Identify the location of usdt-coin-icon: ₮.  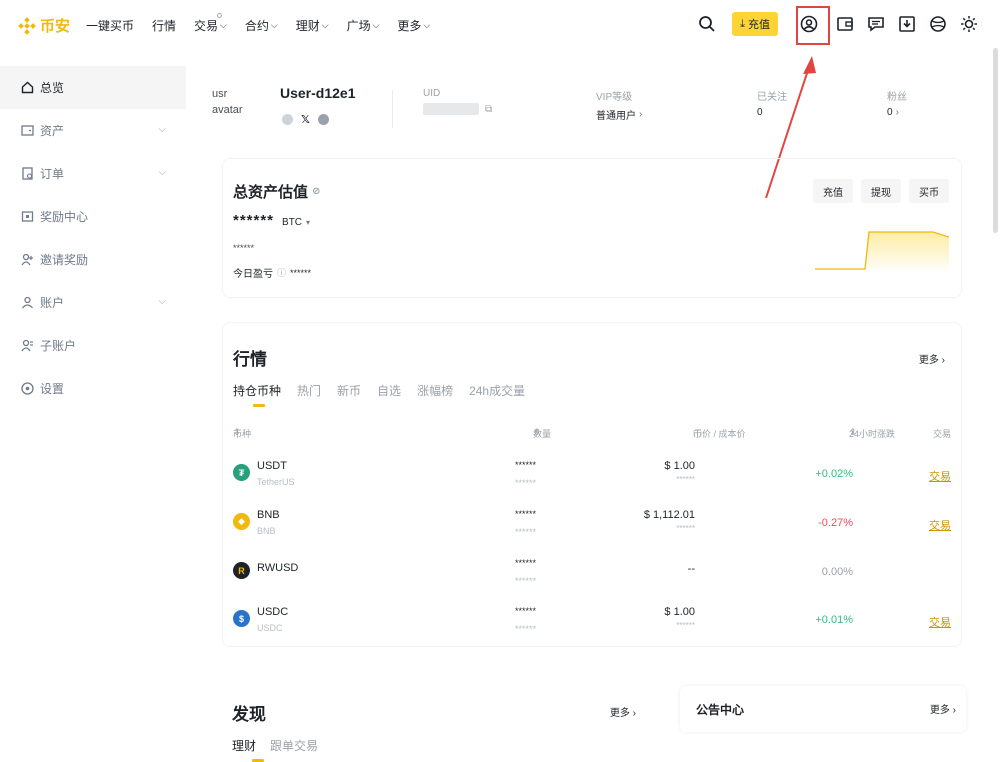
(241, 472).